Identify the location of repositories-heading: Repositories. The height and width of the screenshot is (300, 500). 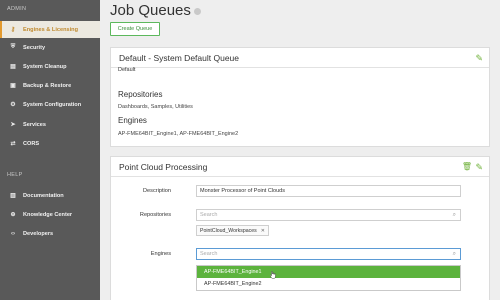
(140, 94).